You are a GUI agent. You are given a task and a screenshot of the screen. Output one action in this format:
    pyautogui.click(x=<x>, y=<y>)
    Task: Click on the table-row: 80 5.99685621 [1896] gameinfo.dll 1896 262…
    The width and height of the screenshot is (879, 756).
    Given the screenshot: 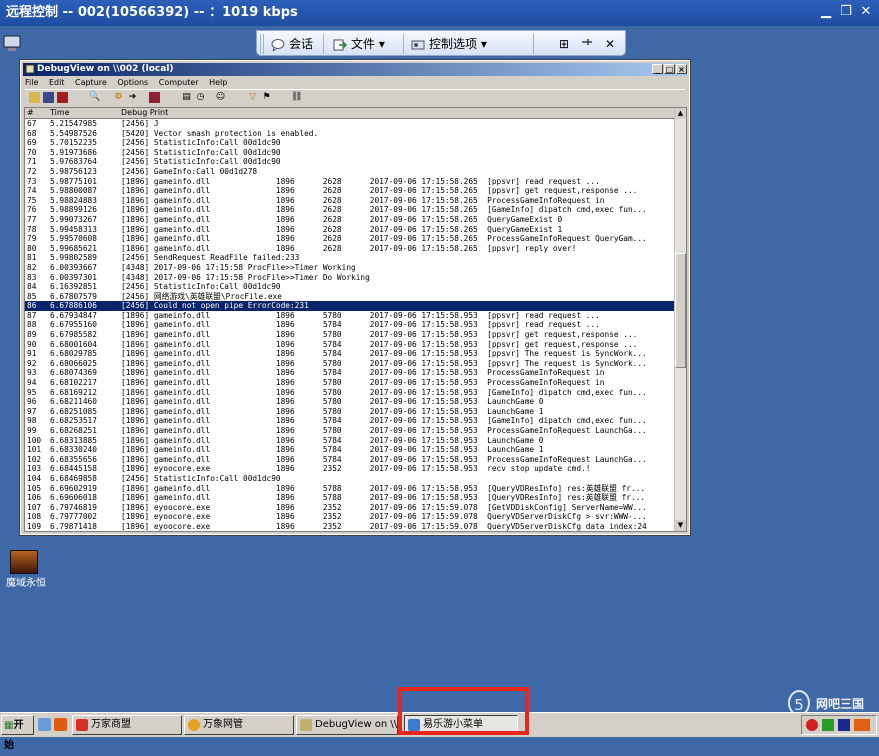 What is the action you would take?
    pyautogui.click(x=350, y=249)
    